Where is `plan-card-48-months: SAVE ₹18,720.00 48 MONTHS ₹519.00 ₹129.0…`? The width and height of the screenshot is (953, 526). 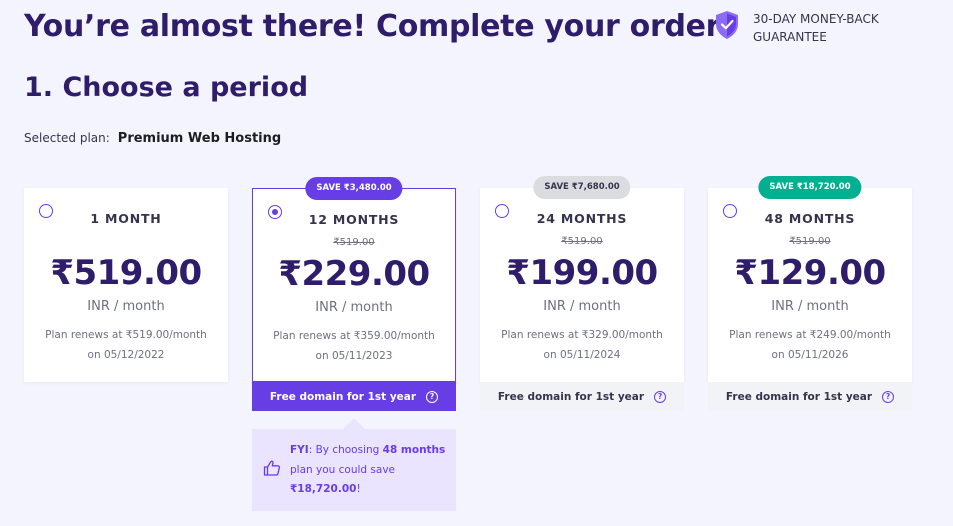
plan-card-48-months: SAVE ₹18,720.00 48 MONTHS ₹519.00 ₹129.0… is located at coordinates (810, 279).